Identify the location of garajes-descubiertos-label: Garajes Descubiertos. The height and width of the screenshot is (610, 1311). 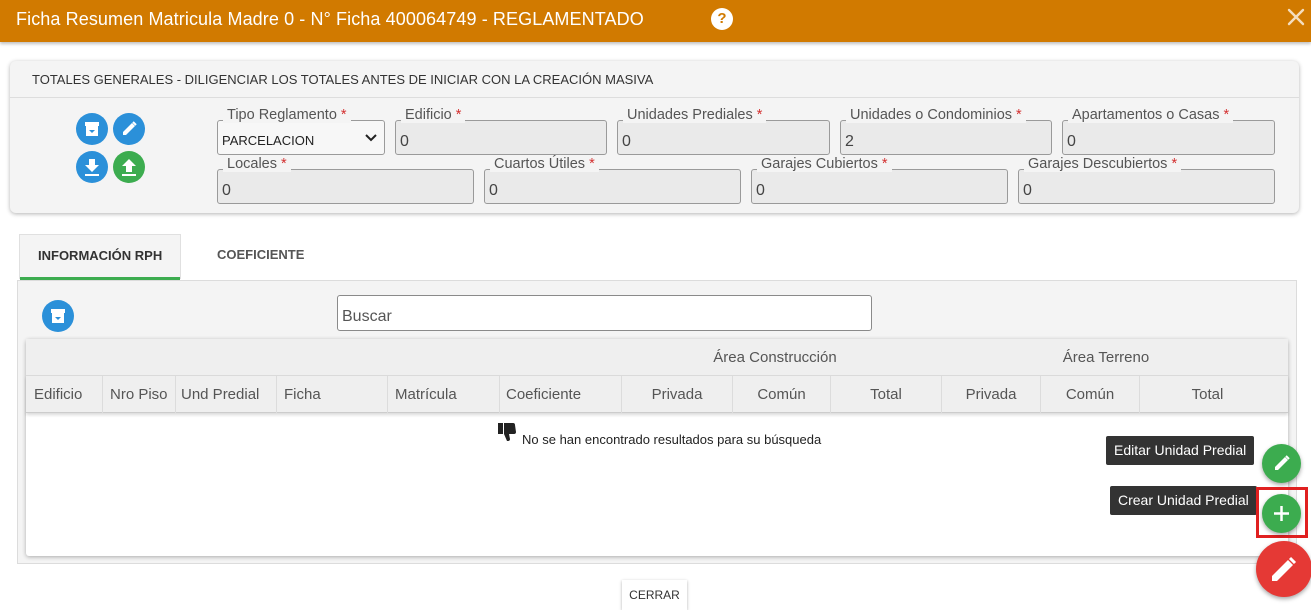
(1098, 164).